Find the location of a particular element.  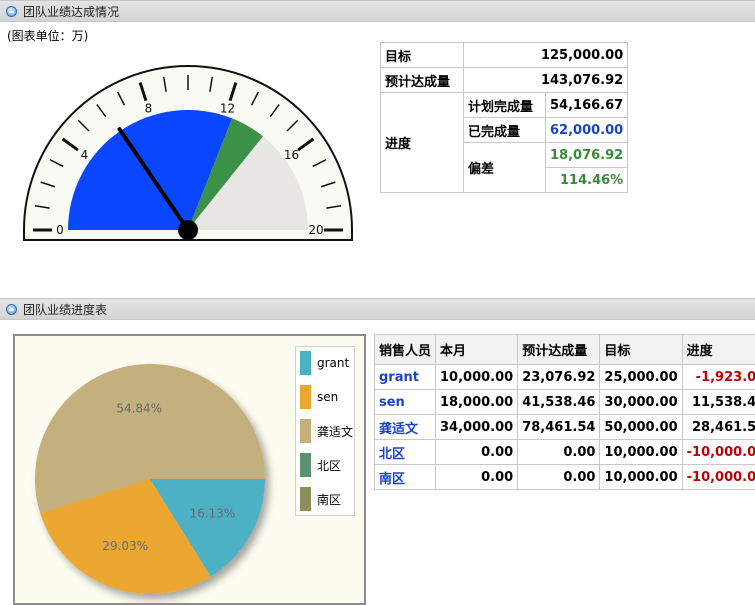

table-row: 龚适文34,000.0078,461.5450,000.0028,461.54 is located at coordinates (564, 427).